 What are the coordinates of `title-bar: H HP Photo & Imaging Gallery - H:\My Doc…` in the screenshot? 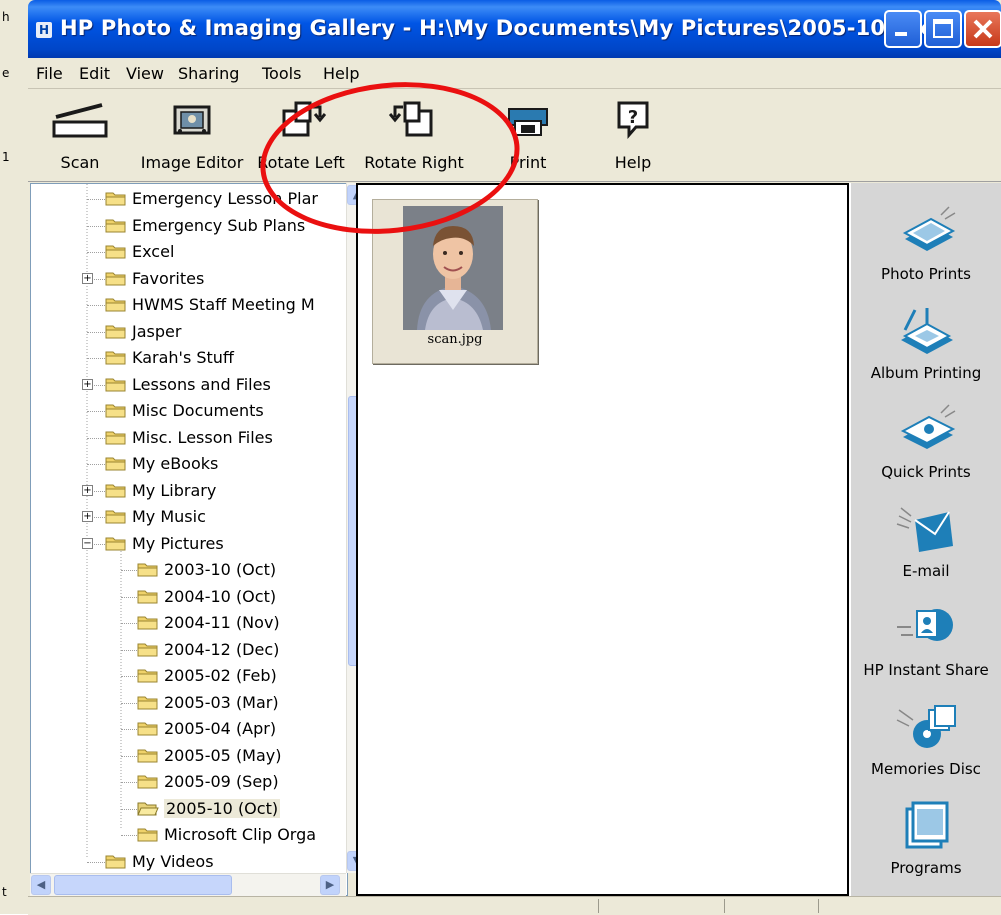 It's located at (514, 29).